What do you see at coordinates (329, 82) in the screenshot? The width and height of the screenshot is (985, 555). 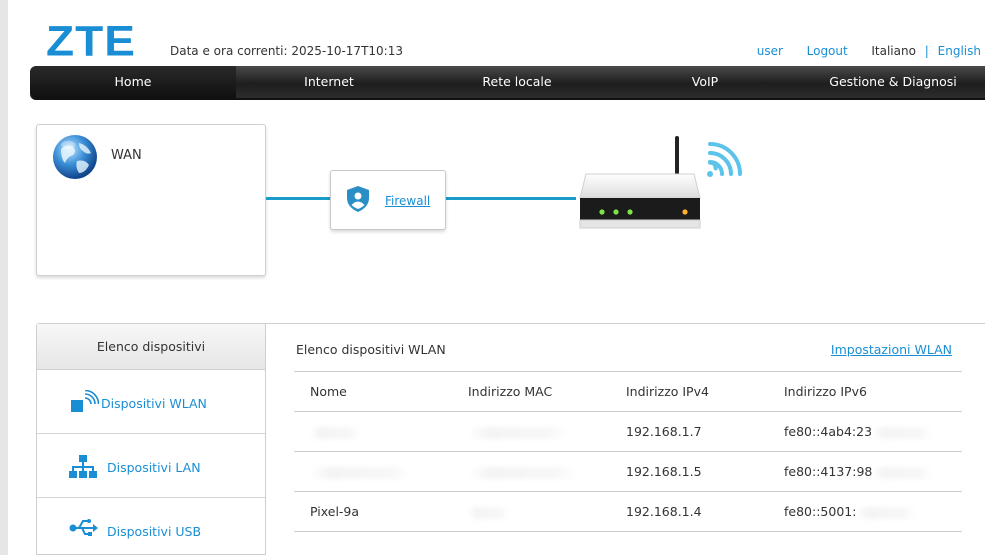 I see `nav-internet: Internet` at bounding box center [329, 82].